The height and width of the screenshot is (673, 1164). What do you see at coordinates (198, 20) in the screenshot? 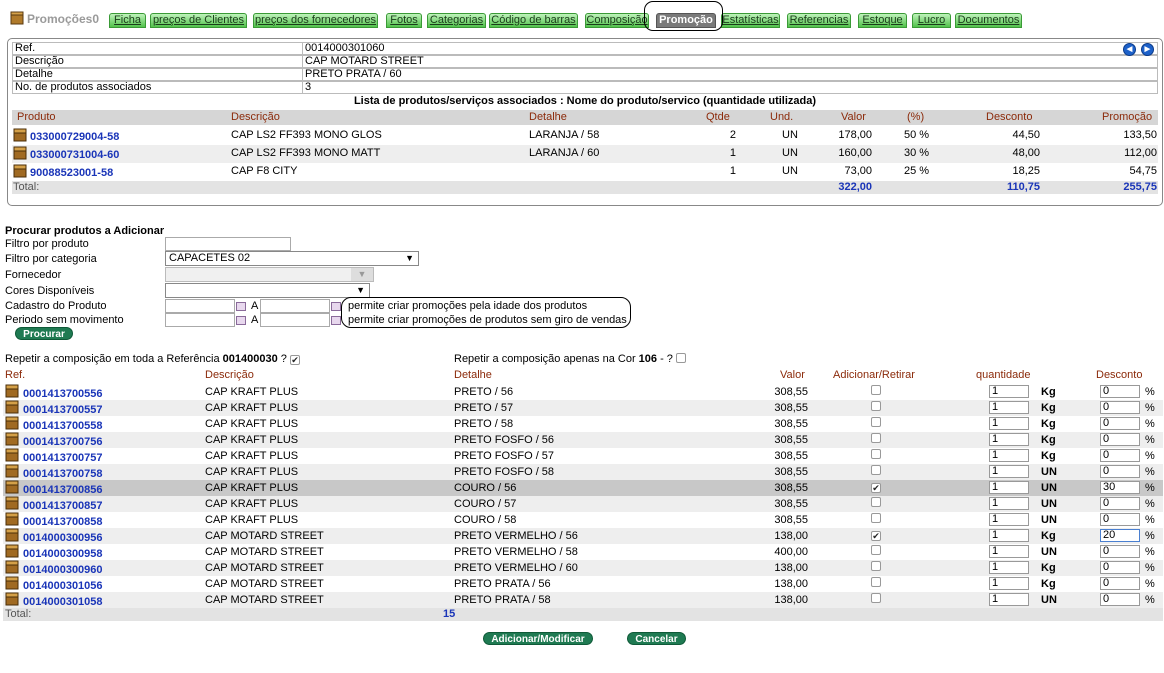
I see `tab-1: preços de Clientes` at bounding box center [198, 20].